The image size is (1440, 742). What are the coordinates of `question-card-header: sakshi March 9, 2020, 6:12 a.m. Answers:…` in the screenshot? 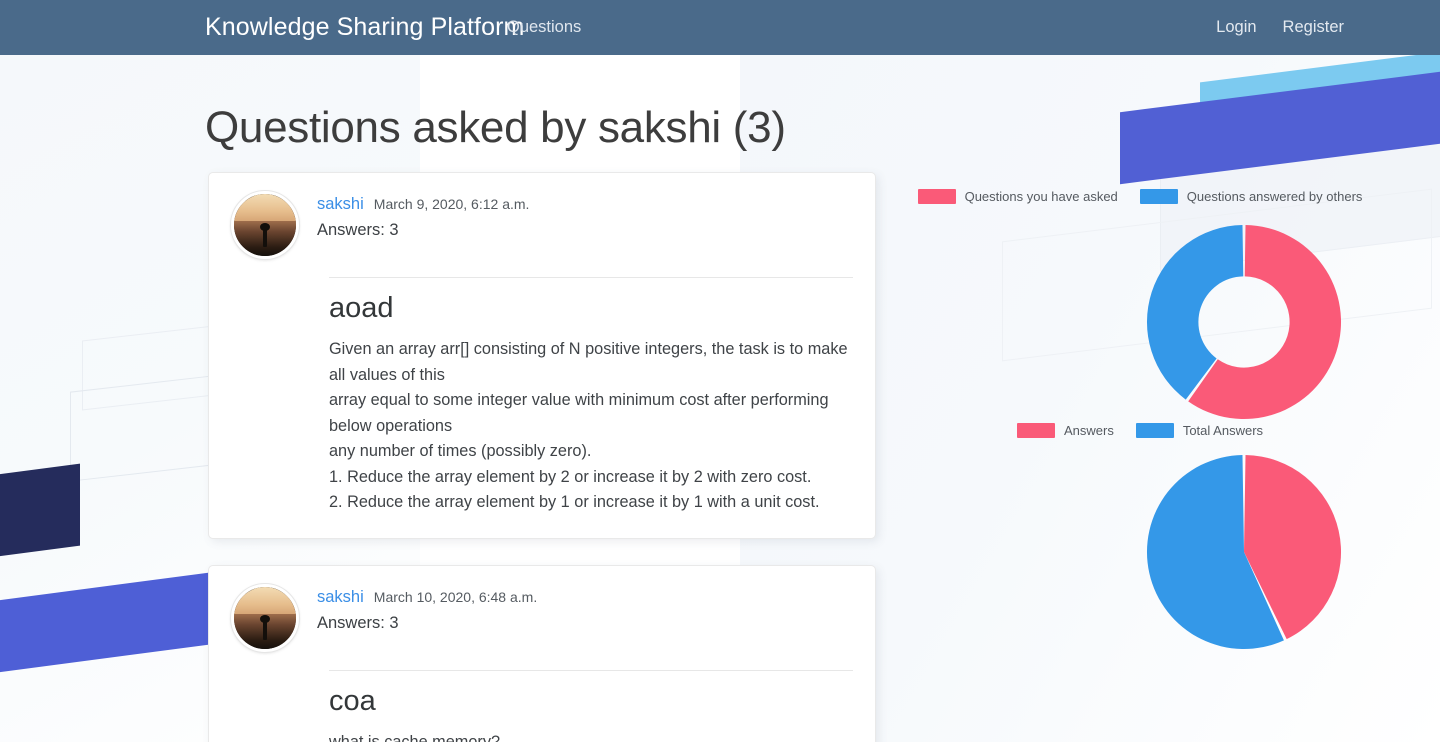 It's located at (542, 225).